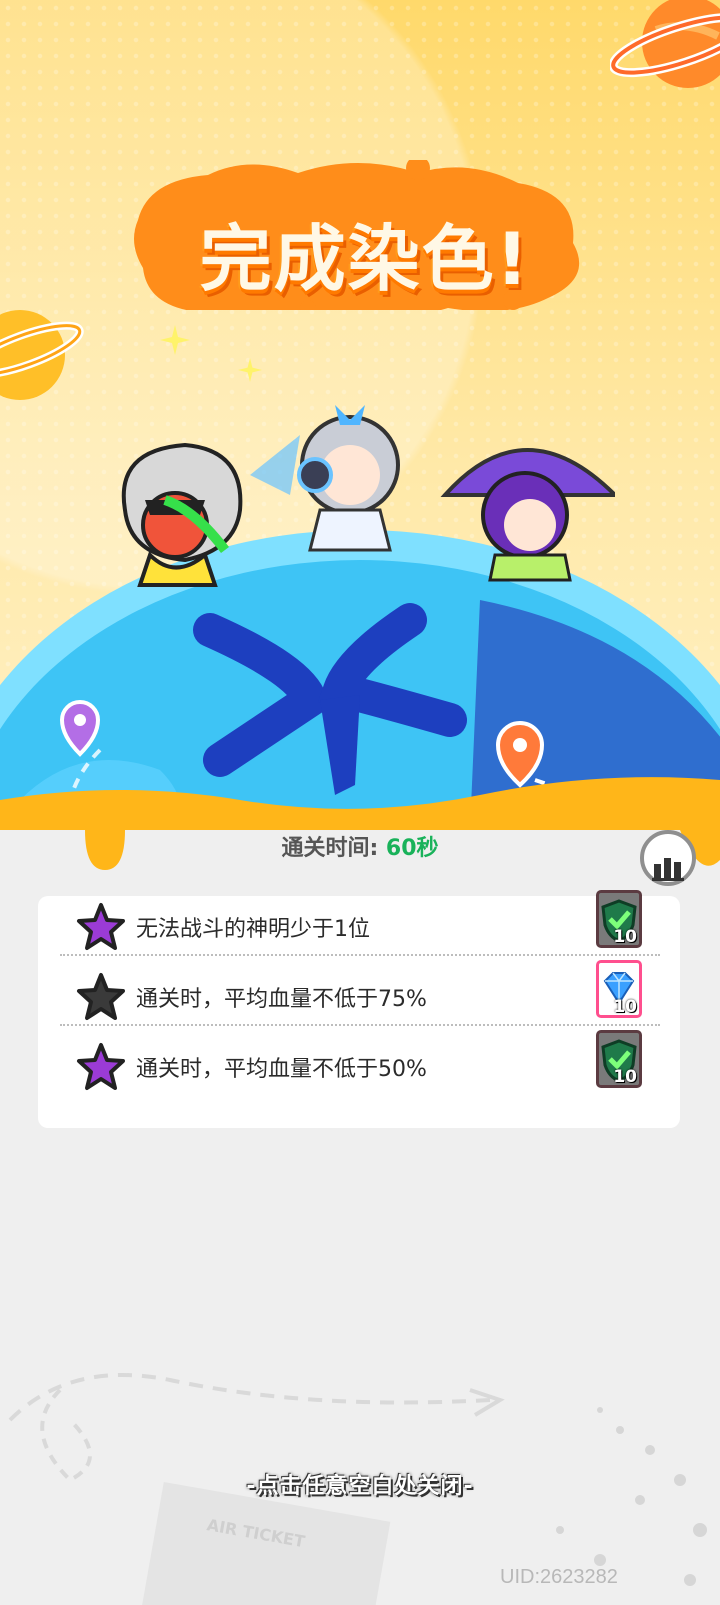 This screenshot has height=1605, width=720. I want to click on clear-time-value: 60秒, so click(412, 848).